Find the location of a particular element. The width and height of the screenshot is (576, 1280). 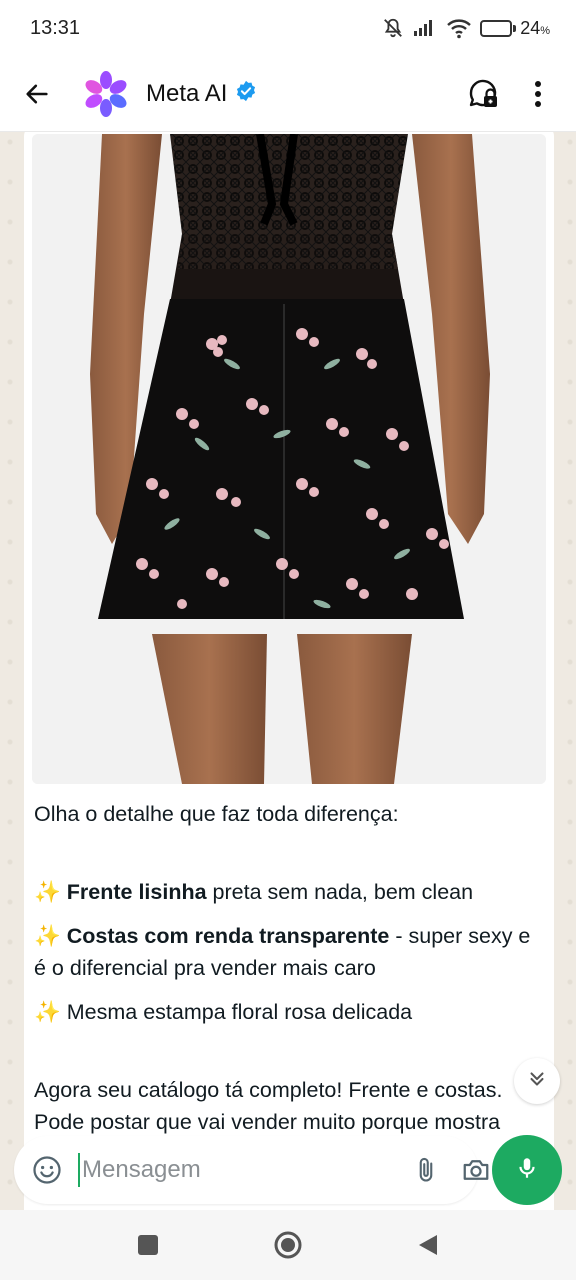

attach-icon is located at coordinates (426, 1170).